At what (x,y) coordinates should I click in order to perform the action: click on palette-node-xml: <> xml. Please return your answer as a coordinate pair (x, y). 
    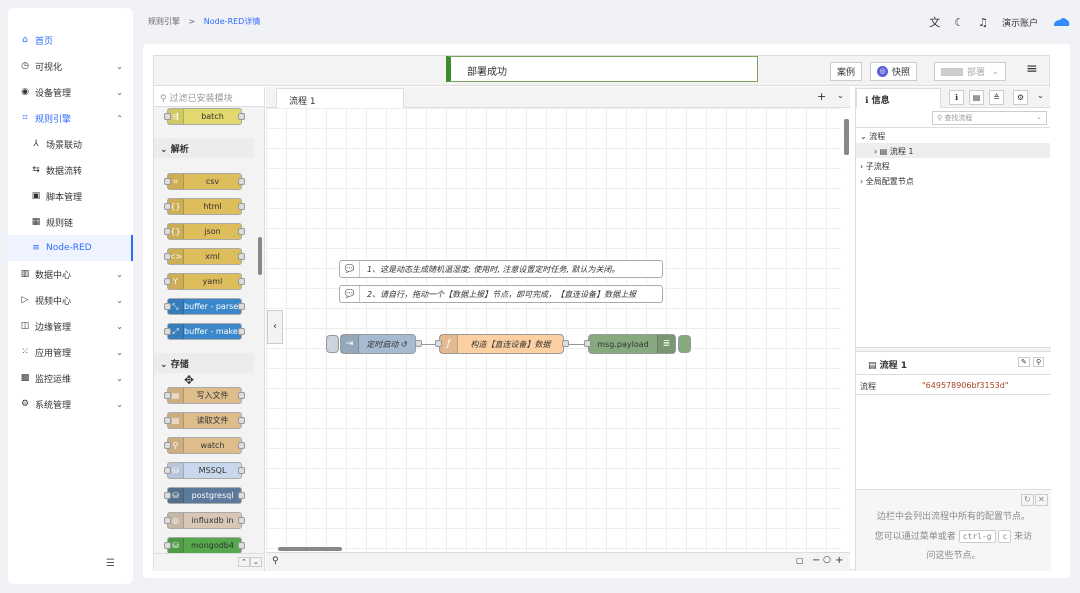
    Looking at the image, I should click on (204, 256).